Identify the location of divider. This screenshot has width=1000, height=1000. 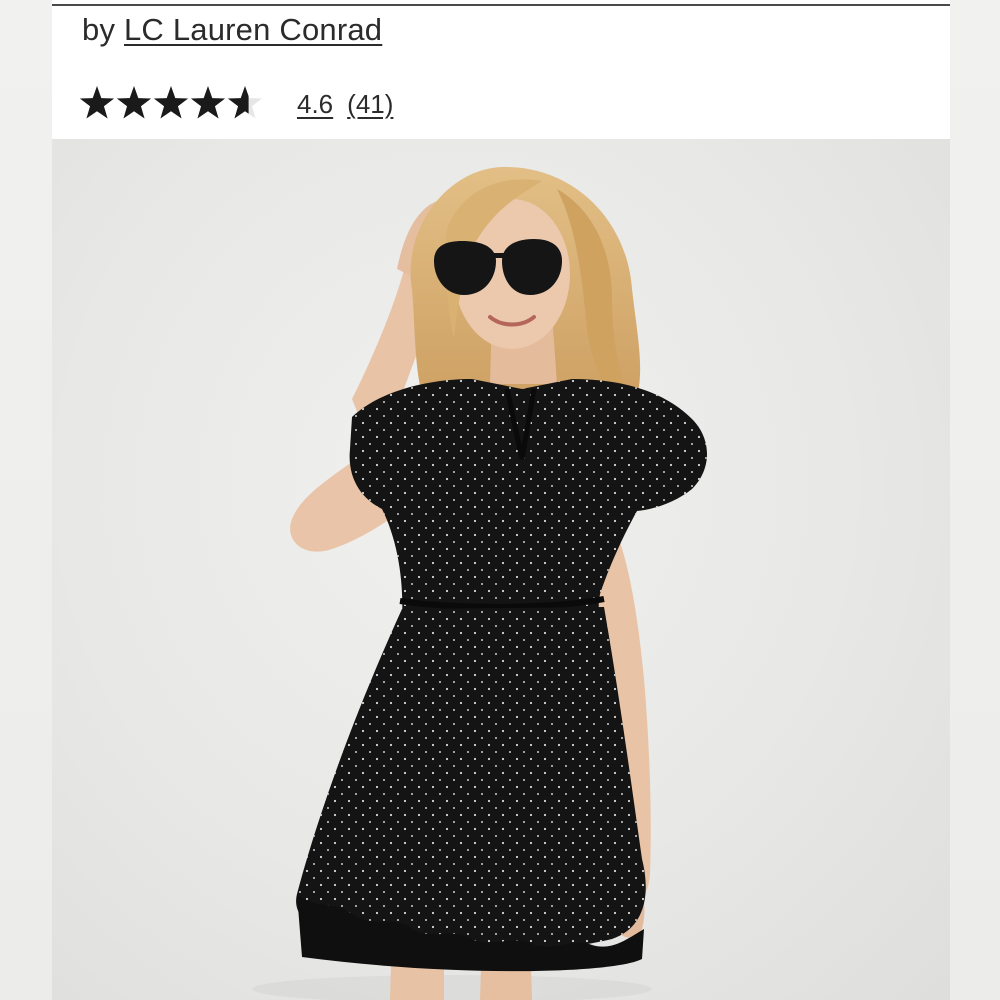
(501, 5).